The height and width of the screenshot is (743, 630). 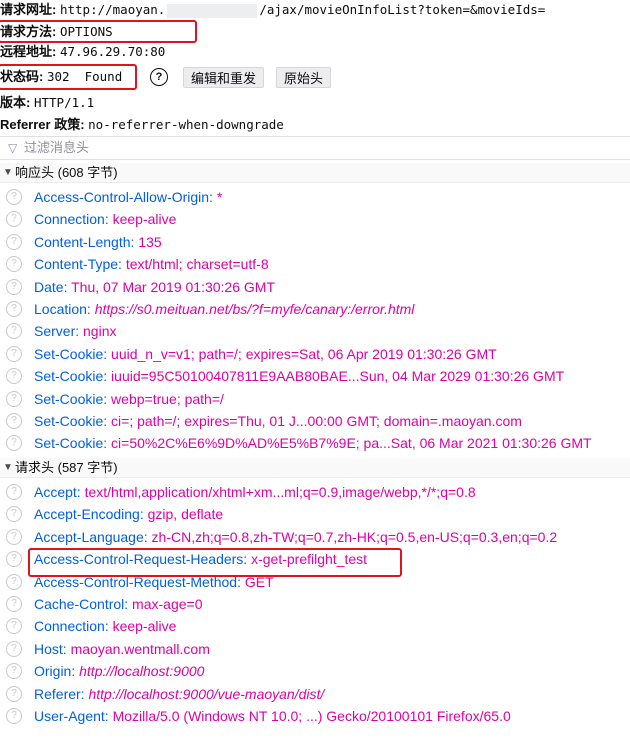 What do you see at coordinates (15, 102) in the screenshot?
I see `version-label: 版本:` at bounding box center [15, 102].